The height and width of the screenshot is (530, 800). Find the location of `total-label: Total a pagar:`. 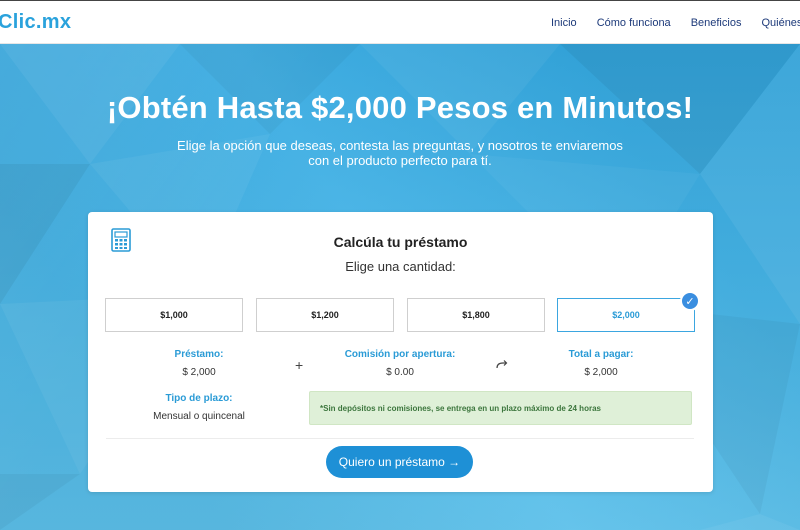

total-label: Total a pagar: is located at coordinates (601, 354).